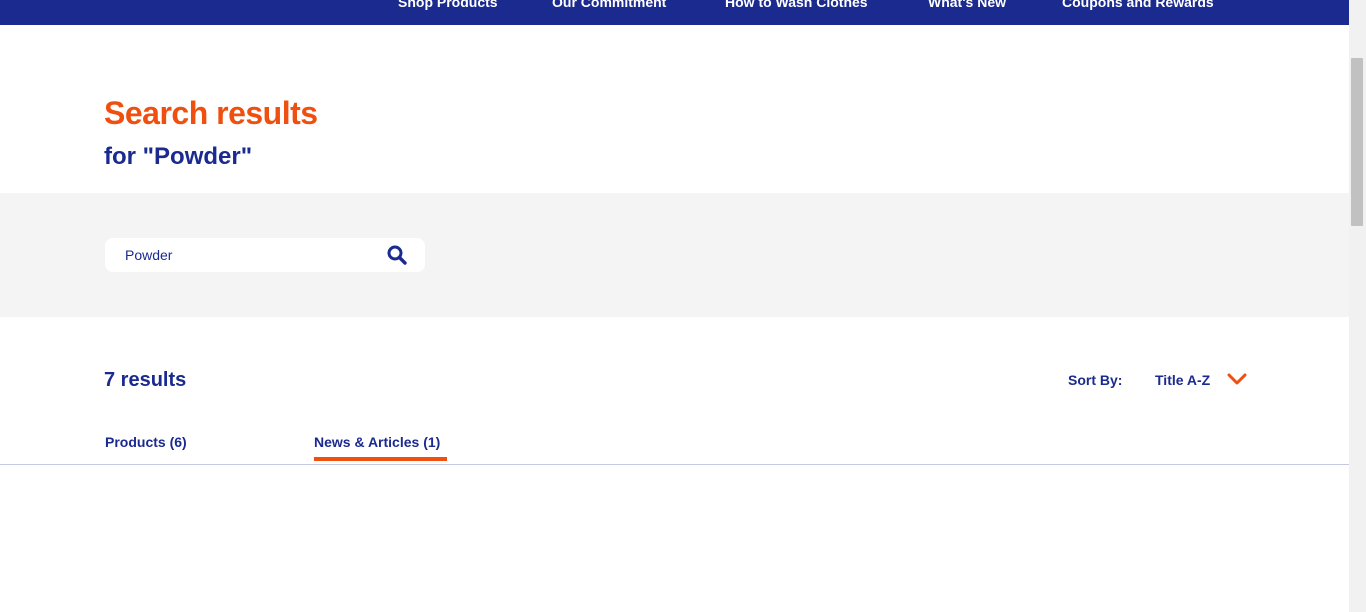 Image resolution: width=1366 pixels, height=612 pixels. Describe the element at coordinates (796, 6) in the screenshot. I see `nav-item-how-to-wash-clothes: How to Wash Clothes` at that location.